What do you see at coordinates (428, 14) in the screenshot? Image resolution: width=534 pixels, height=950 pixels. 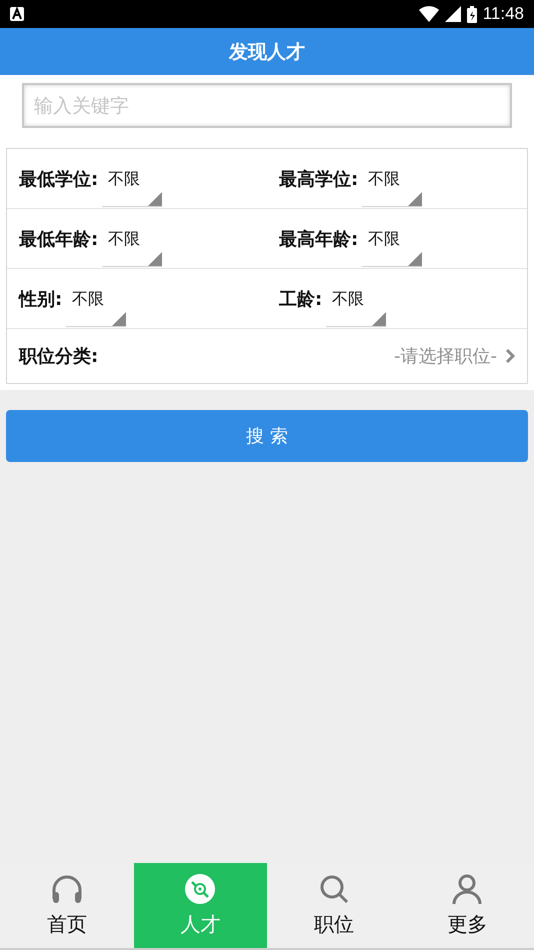 I see `wifi-icon` at bounding box center [428, 14].